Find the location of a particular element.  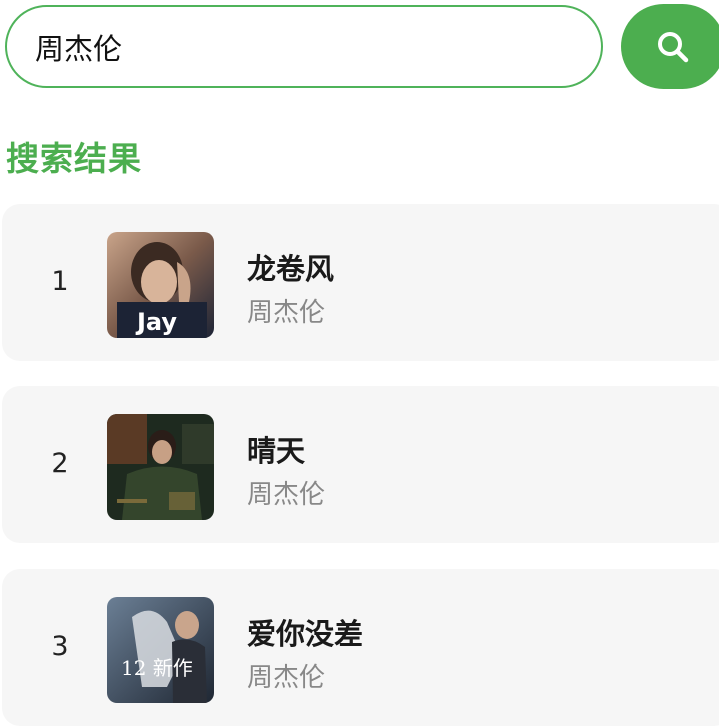

rank-number: 1 is located at coordinates (60, 281).